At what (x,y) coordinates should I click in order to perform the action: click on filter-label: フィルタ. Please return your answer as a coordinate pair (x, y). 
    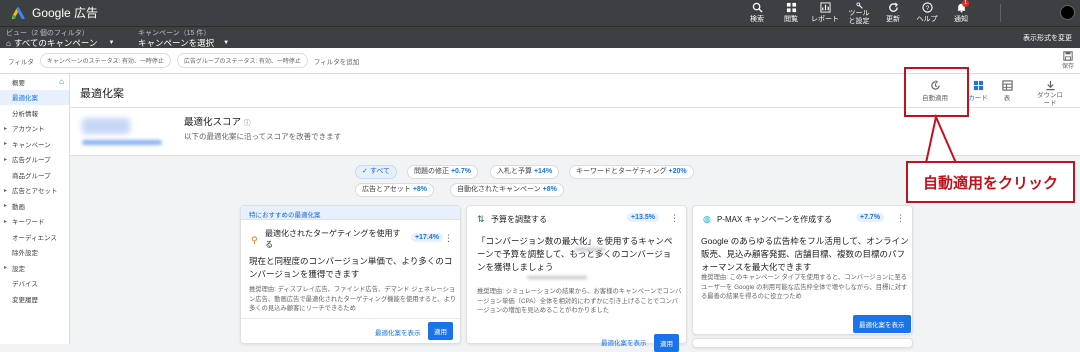
    Looking at the image, I should click on (21, 62).